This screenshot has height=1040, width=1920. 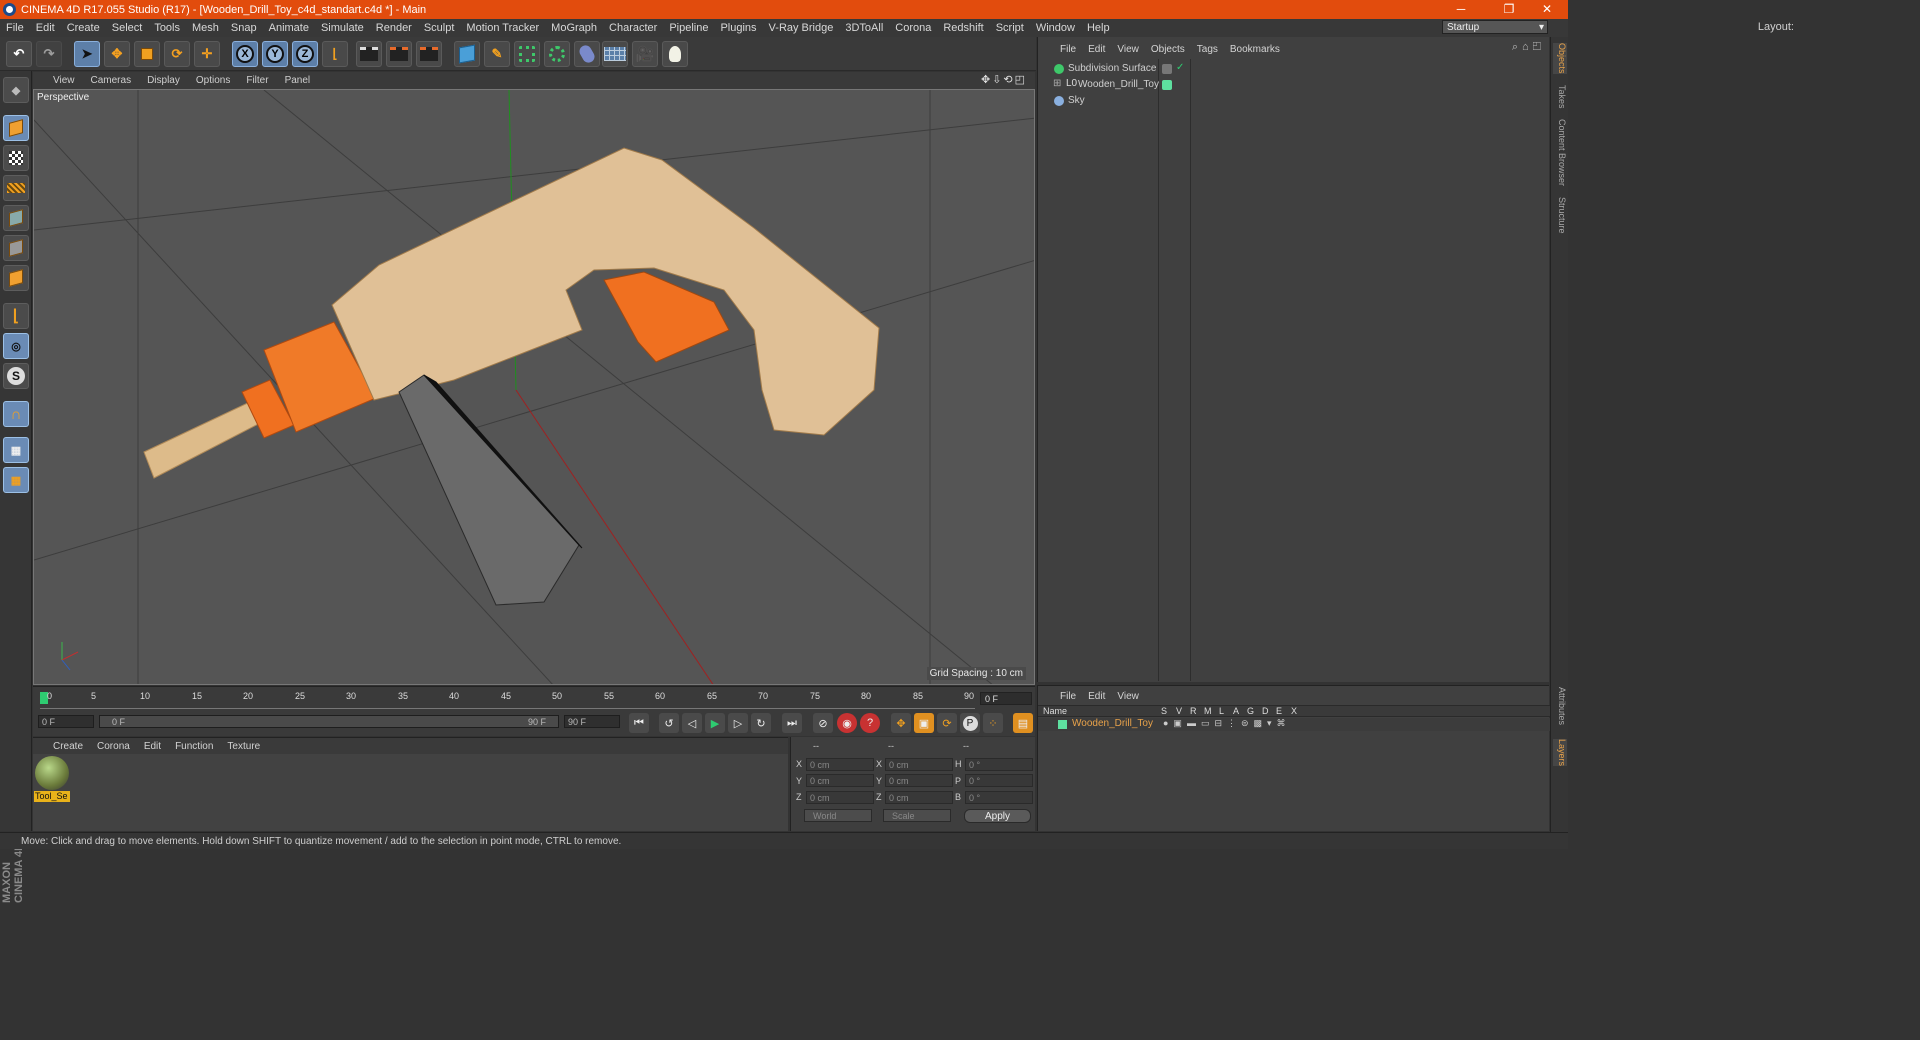 What do you see at coordinates (864, 28) in the screenshot?
I see `menu-3dtoall: 3DToAll` at bounding box center [864, 28].